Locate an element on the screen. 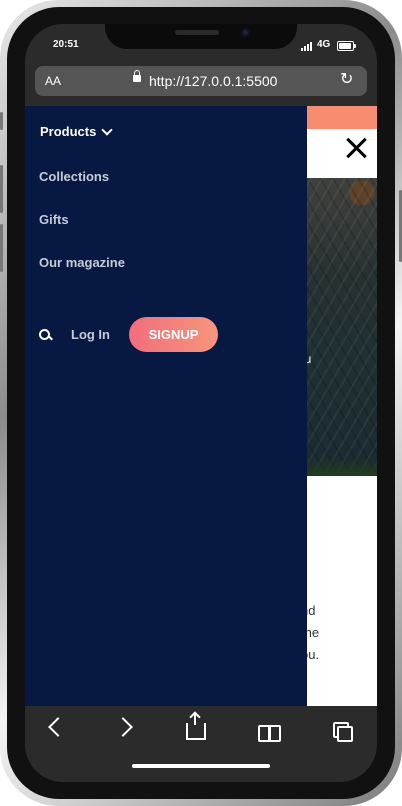 The image size is (402, 806). paragraph-line: ou. is located at coordinates (310, 654).